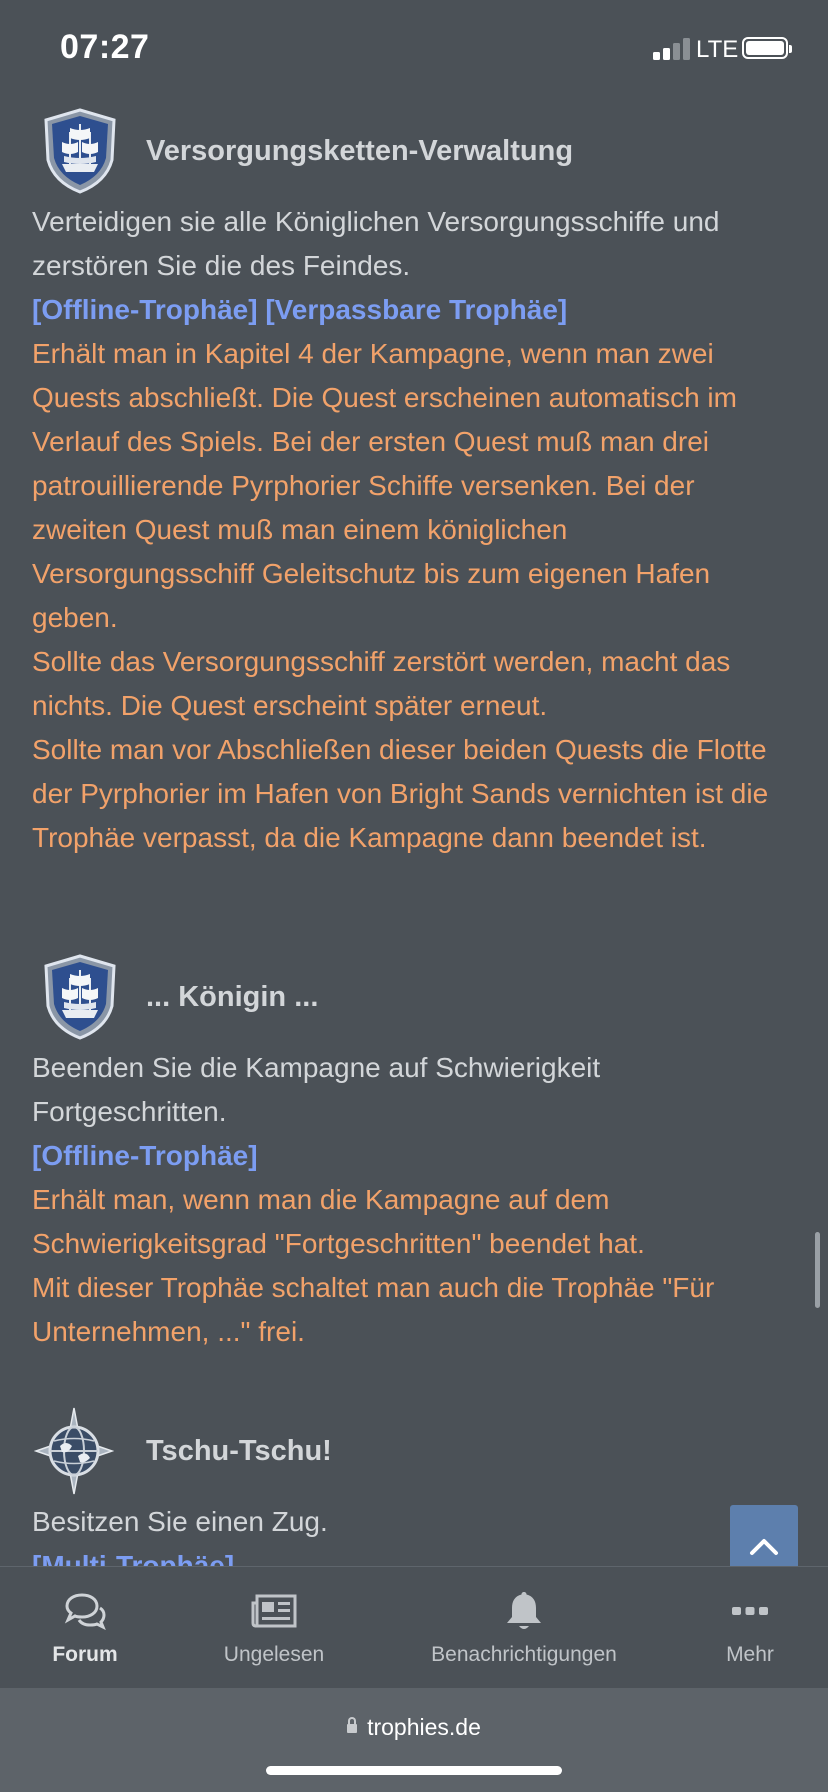 Image resolution: width=828 pixels, height=1792 pixels. I want to click on scrollbar, so click(817, 1270).